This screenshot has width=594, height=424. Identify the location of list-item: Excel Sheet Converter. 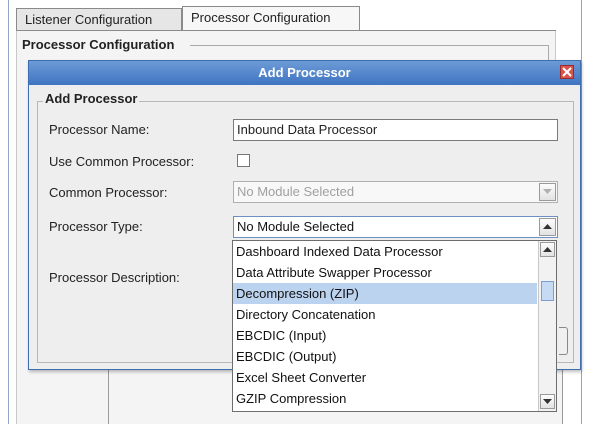
(385, 377).